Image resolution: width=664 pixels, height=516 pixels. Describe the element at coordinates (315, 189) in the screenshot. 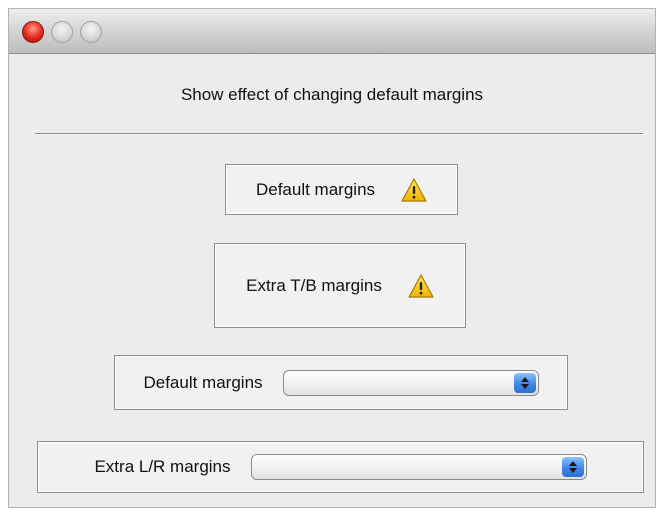

I see `default-margins-label: Default margins` at that location.